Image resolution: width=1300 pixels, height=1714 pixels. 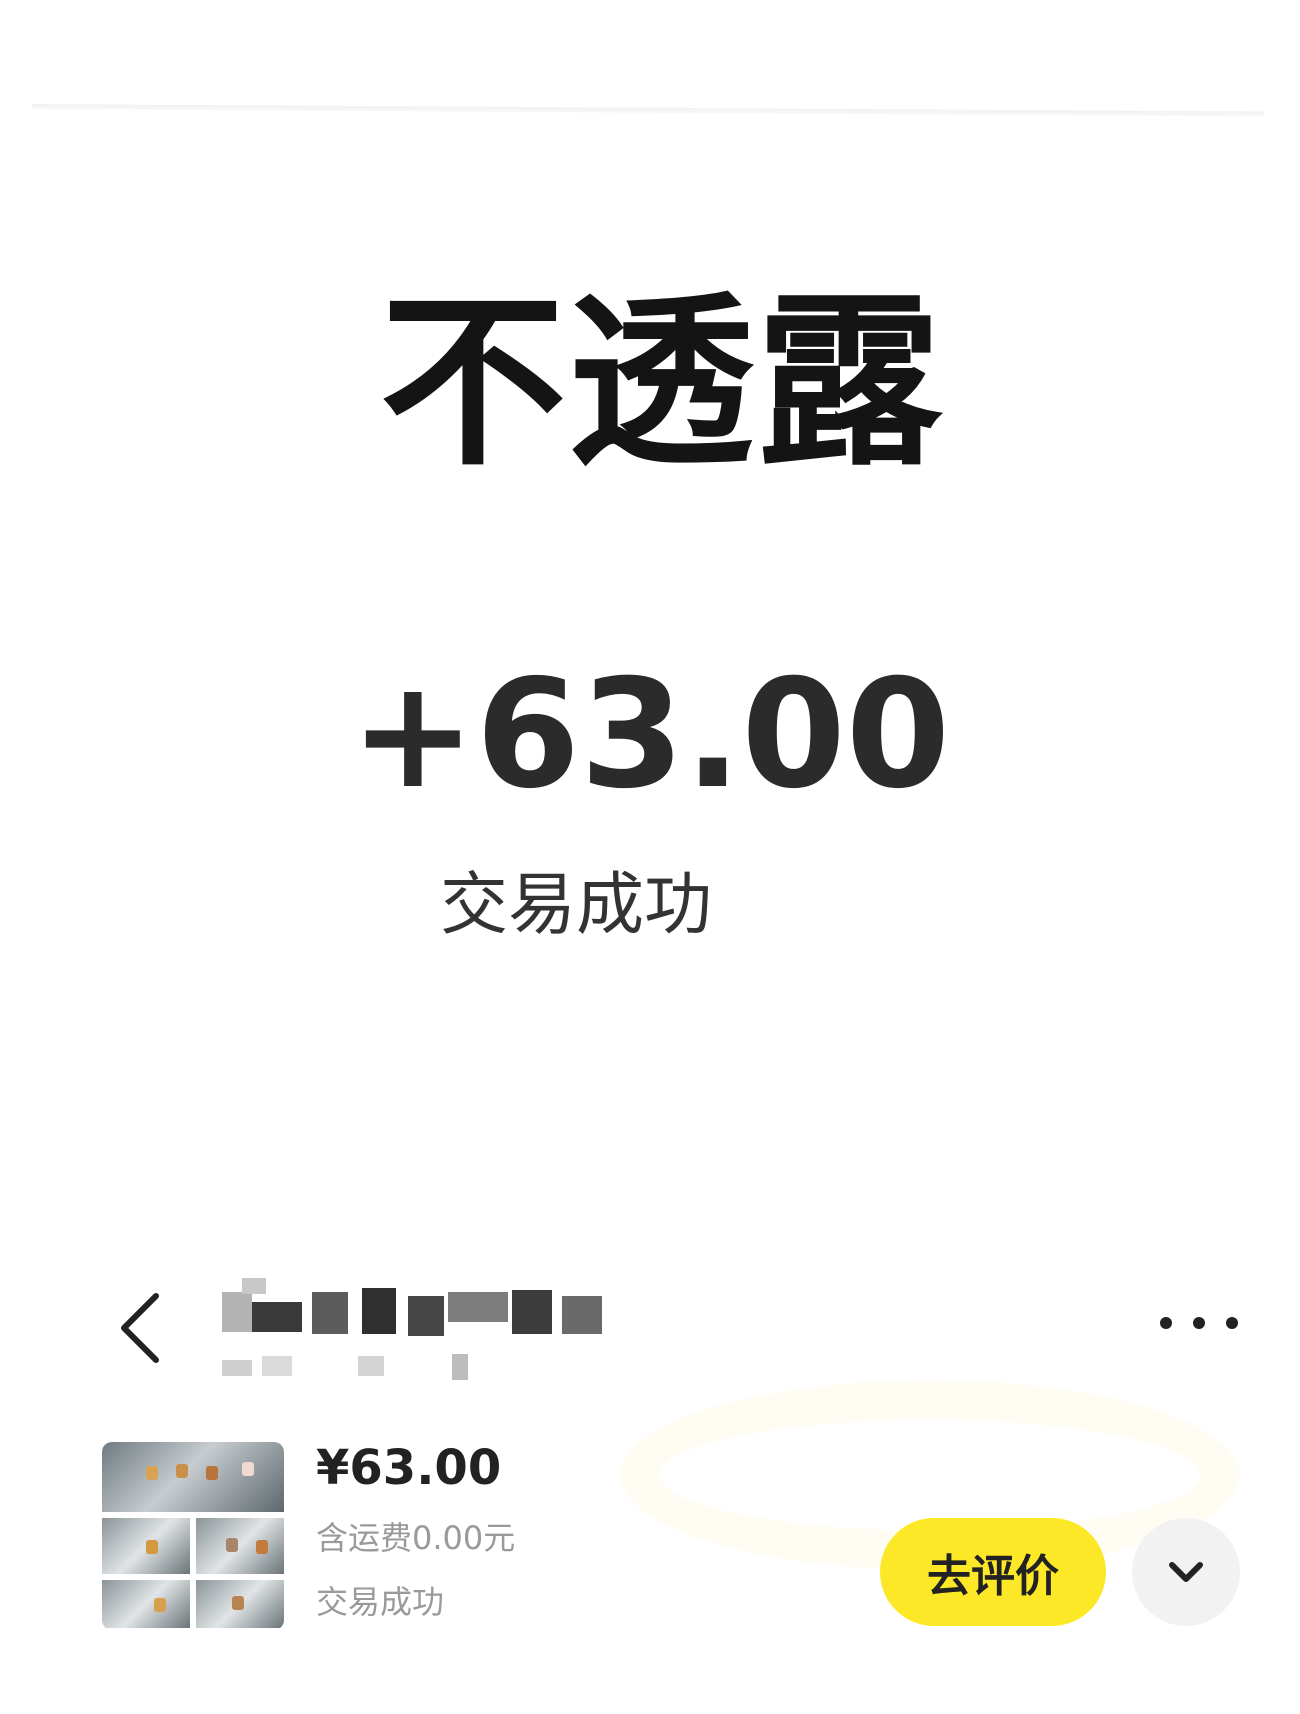 I want to click on seller-name-obscured, so click(x=427, y=1333).